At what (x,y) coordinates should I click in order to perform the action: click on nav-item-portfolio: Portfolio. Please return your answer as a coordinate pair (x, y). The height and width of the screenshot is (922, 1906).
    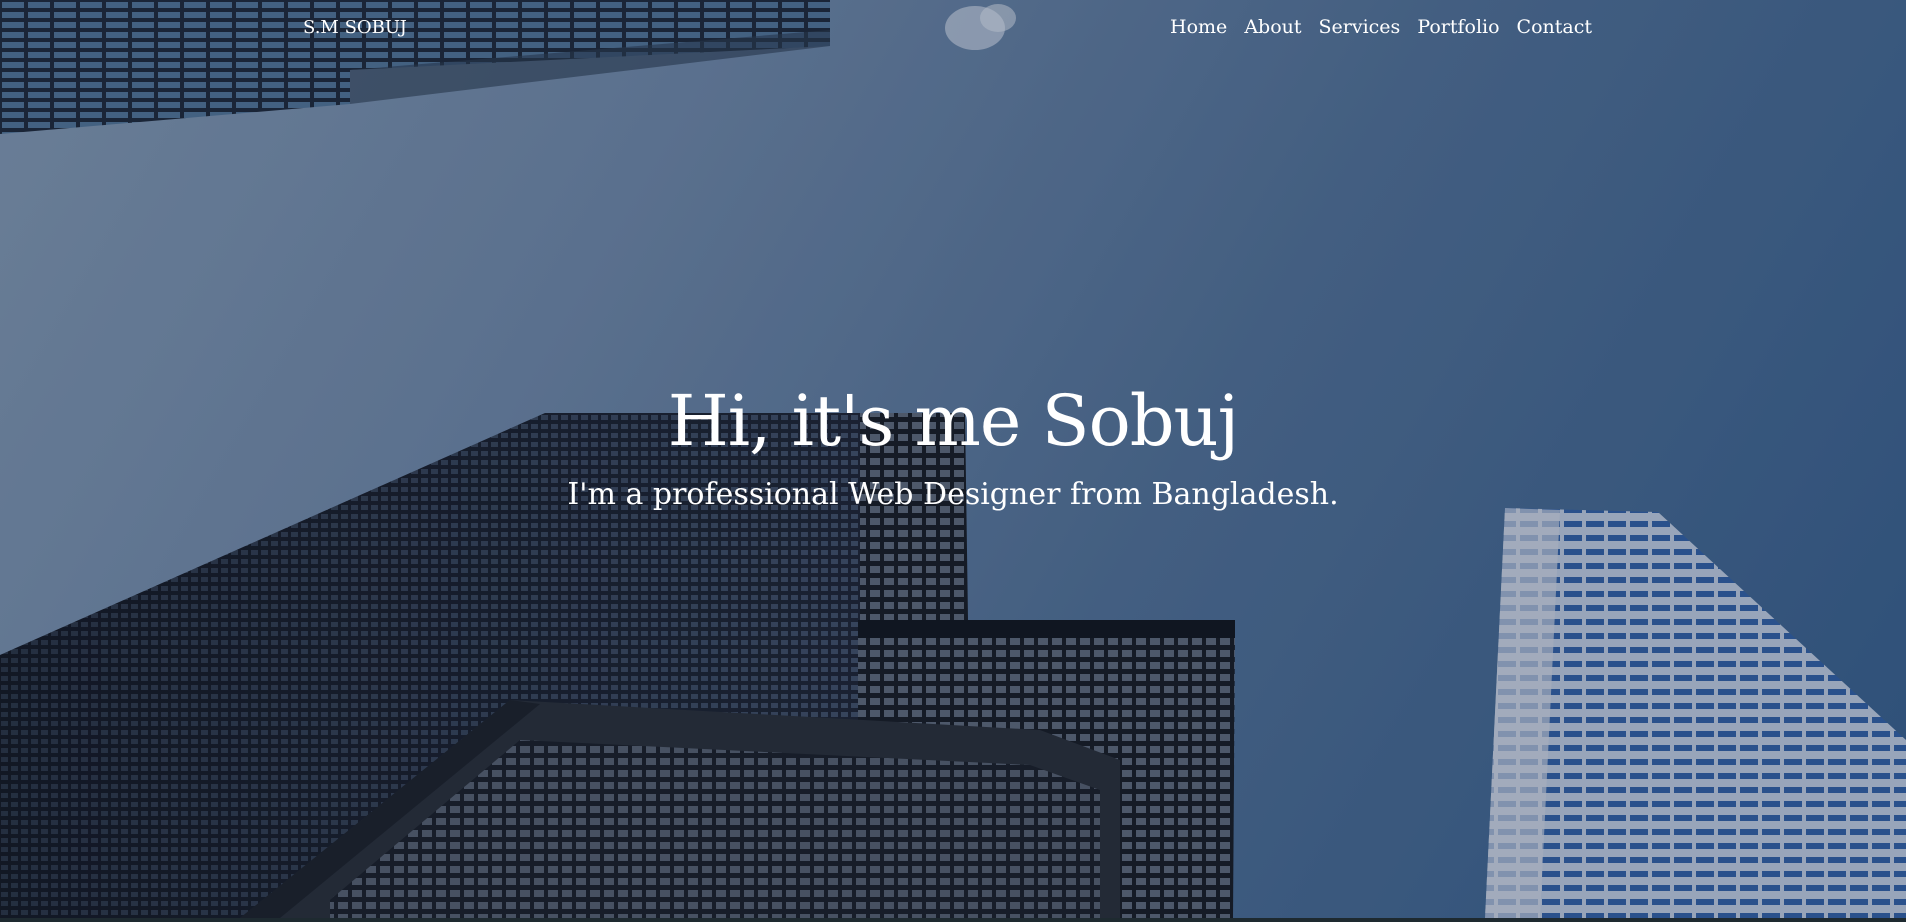
    Looking at the image, I should click on (1458, 27).